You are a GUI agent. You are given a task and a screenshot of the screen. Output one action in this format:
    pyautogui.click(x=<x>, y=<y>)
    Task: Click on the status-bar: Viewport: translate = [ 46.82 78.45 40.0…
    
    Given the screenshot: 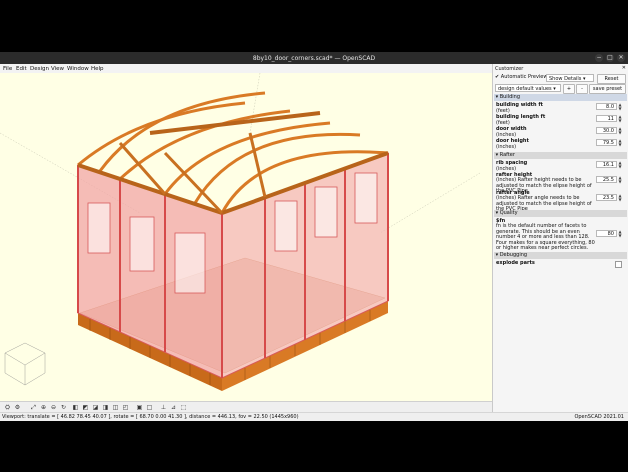 What is the action you would take?
    pyautogui.click(x=314, y=416)
    